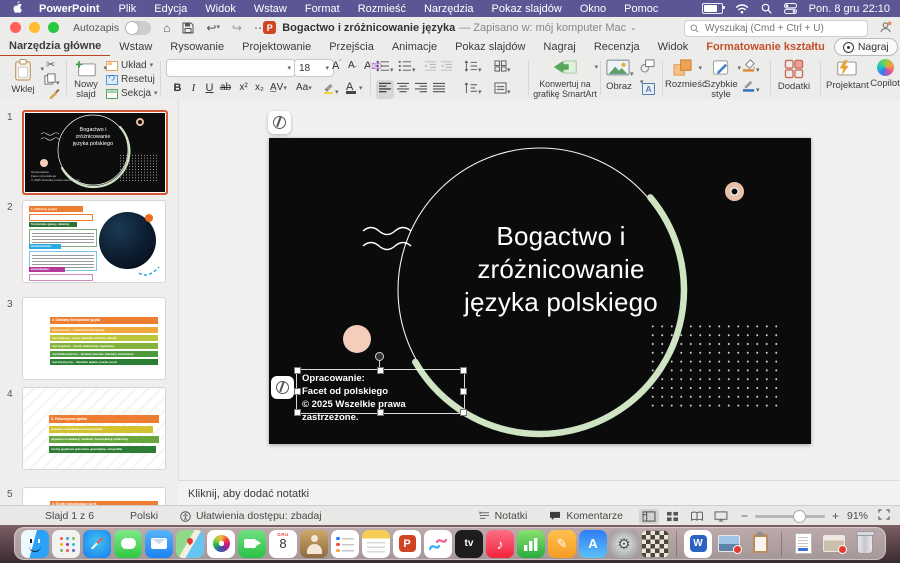  I want to click on file-preview-icon, so click(834, 544).